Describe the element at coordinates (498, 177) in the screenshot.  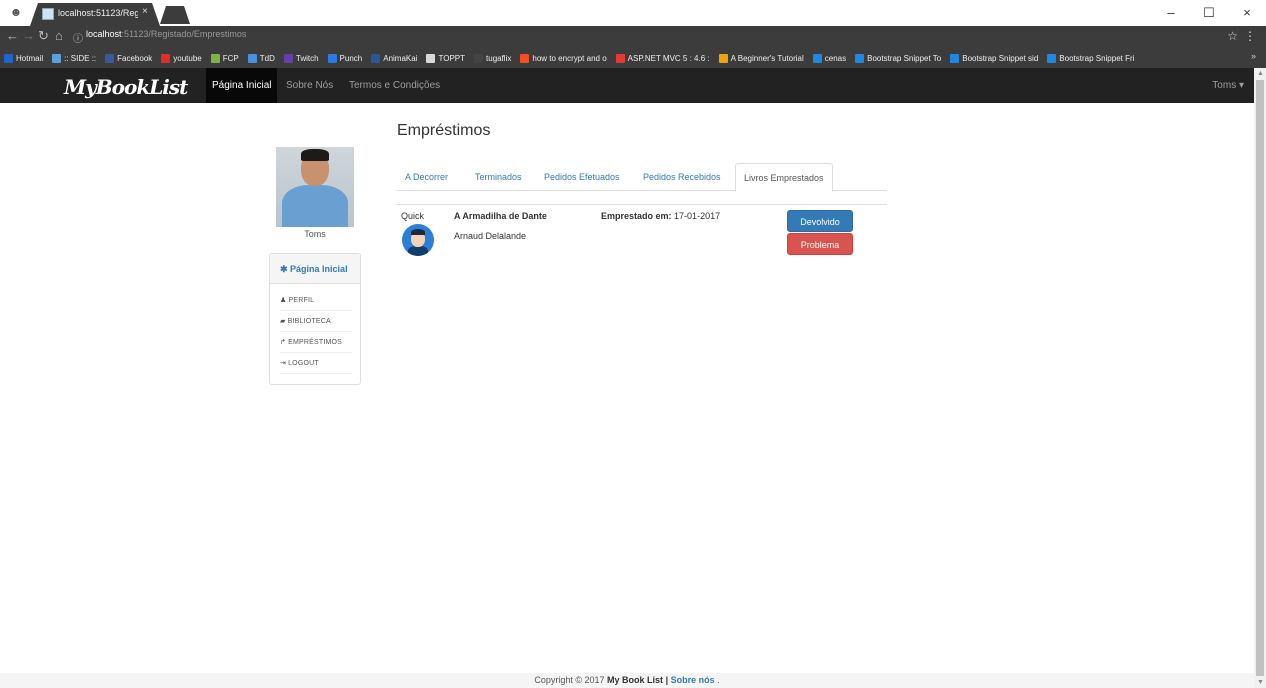
I see `tab-terminados: Terminados` at that location.